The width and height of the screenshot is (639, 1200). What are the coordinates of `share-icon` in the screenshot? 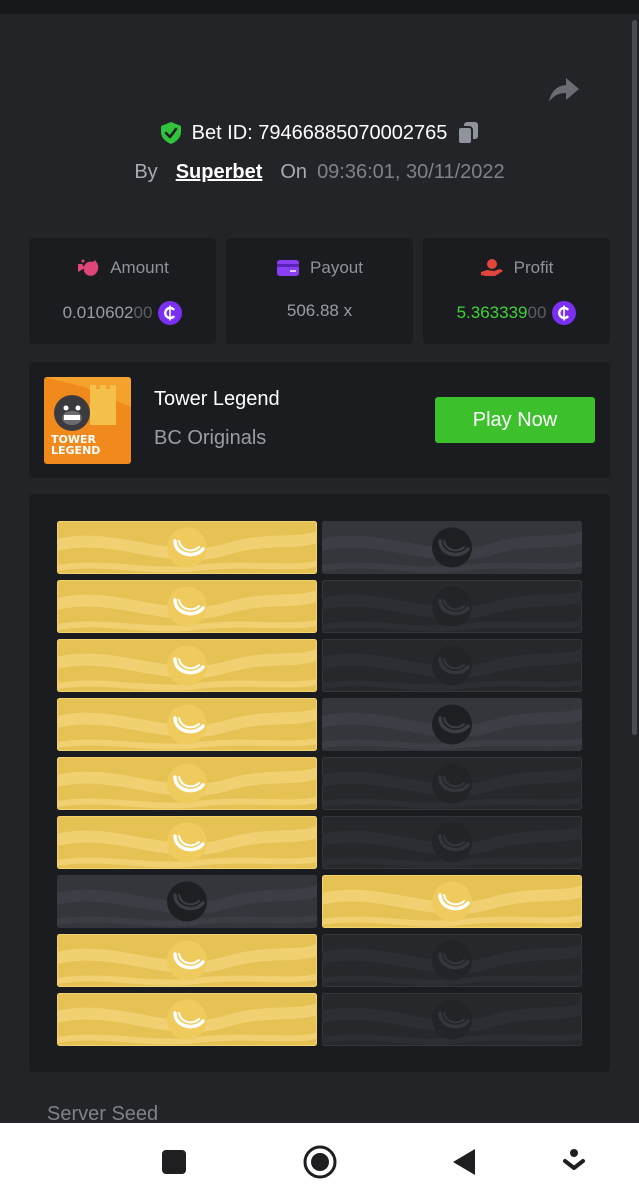 It's located at (564, 90).